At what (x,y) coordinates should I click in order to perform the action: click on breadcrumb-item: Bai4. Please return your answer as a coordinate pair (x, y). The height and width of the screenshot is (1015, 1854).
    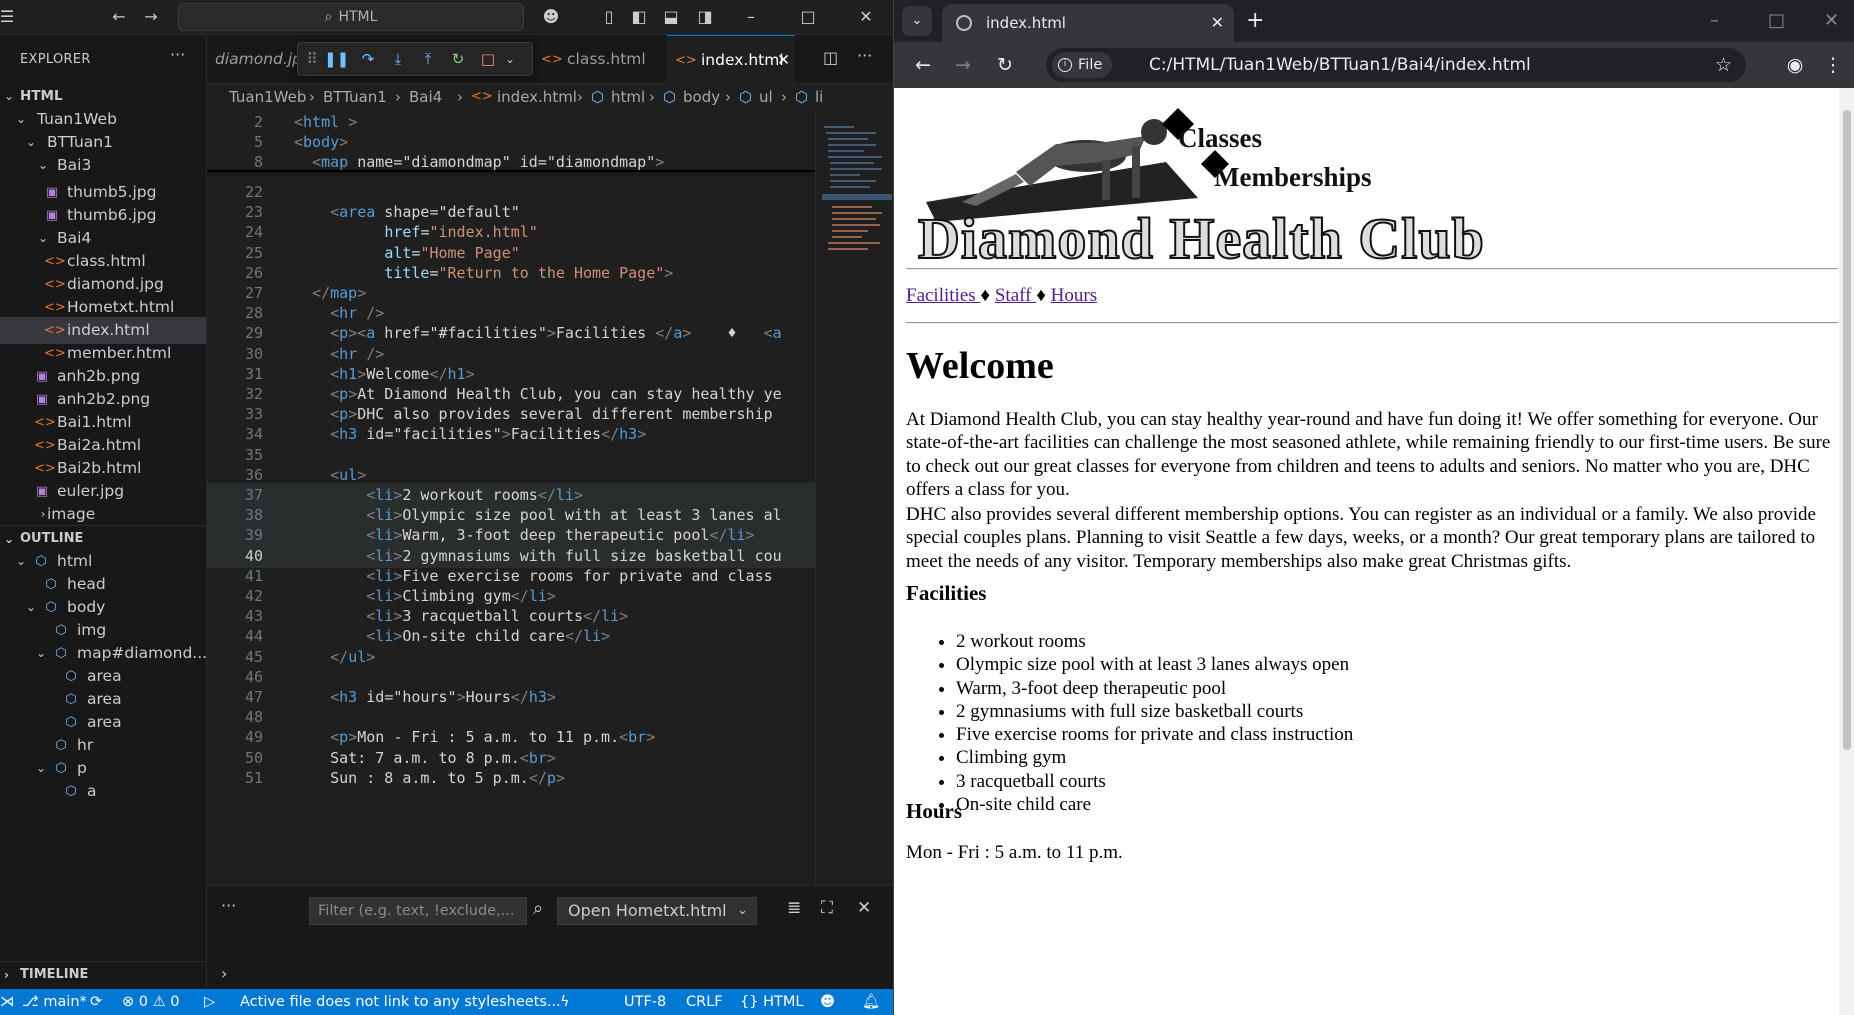
    Looking at the image, I should click on (425, 97).